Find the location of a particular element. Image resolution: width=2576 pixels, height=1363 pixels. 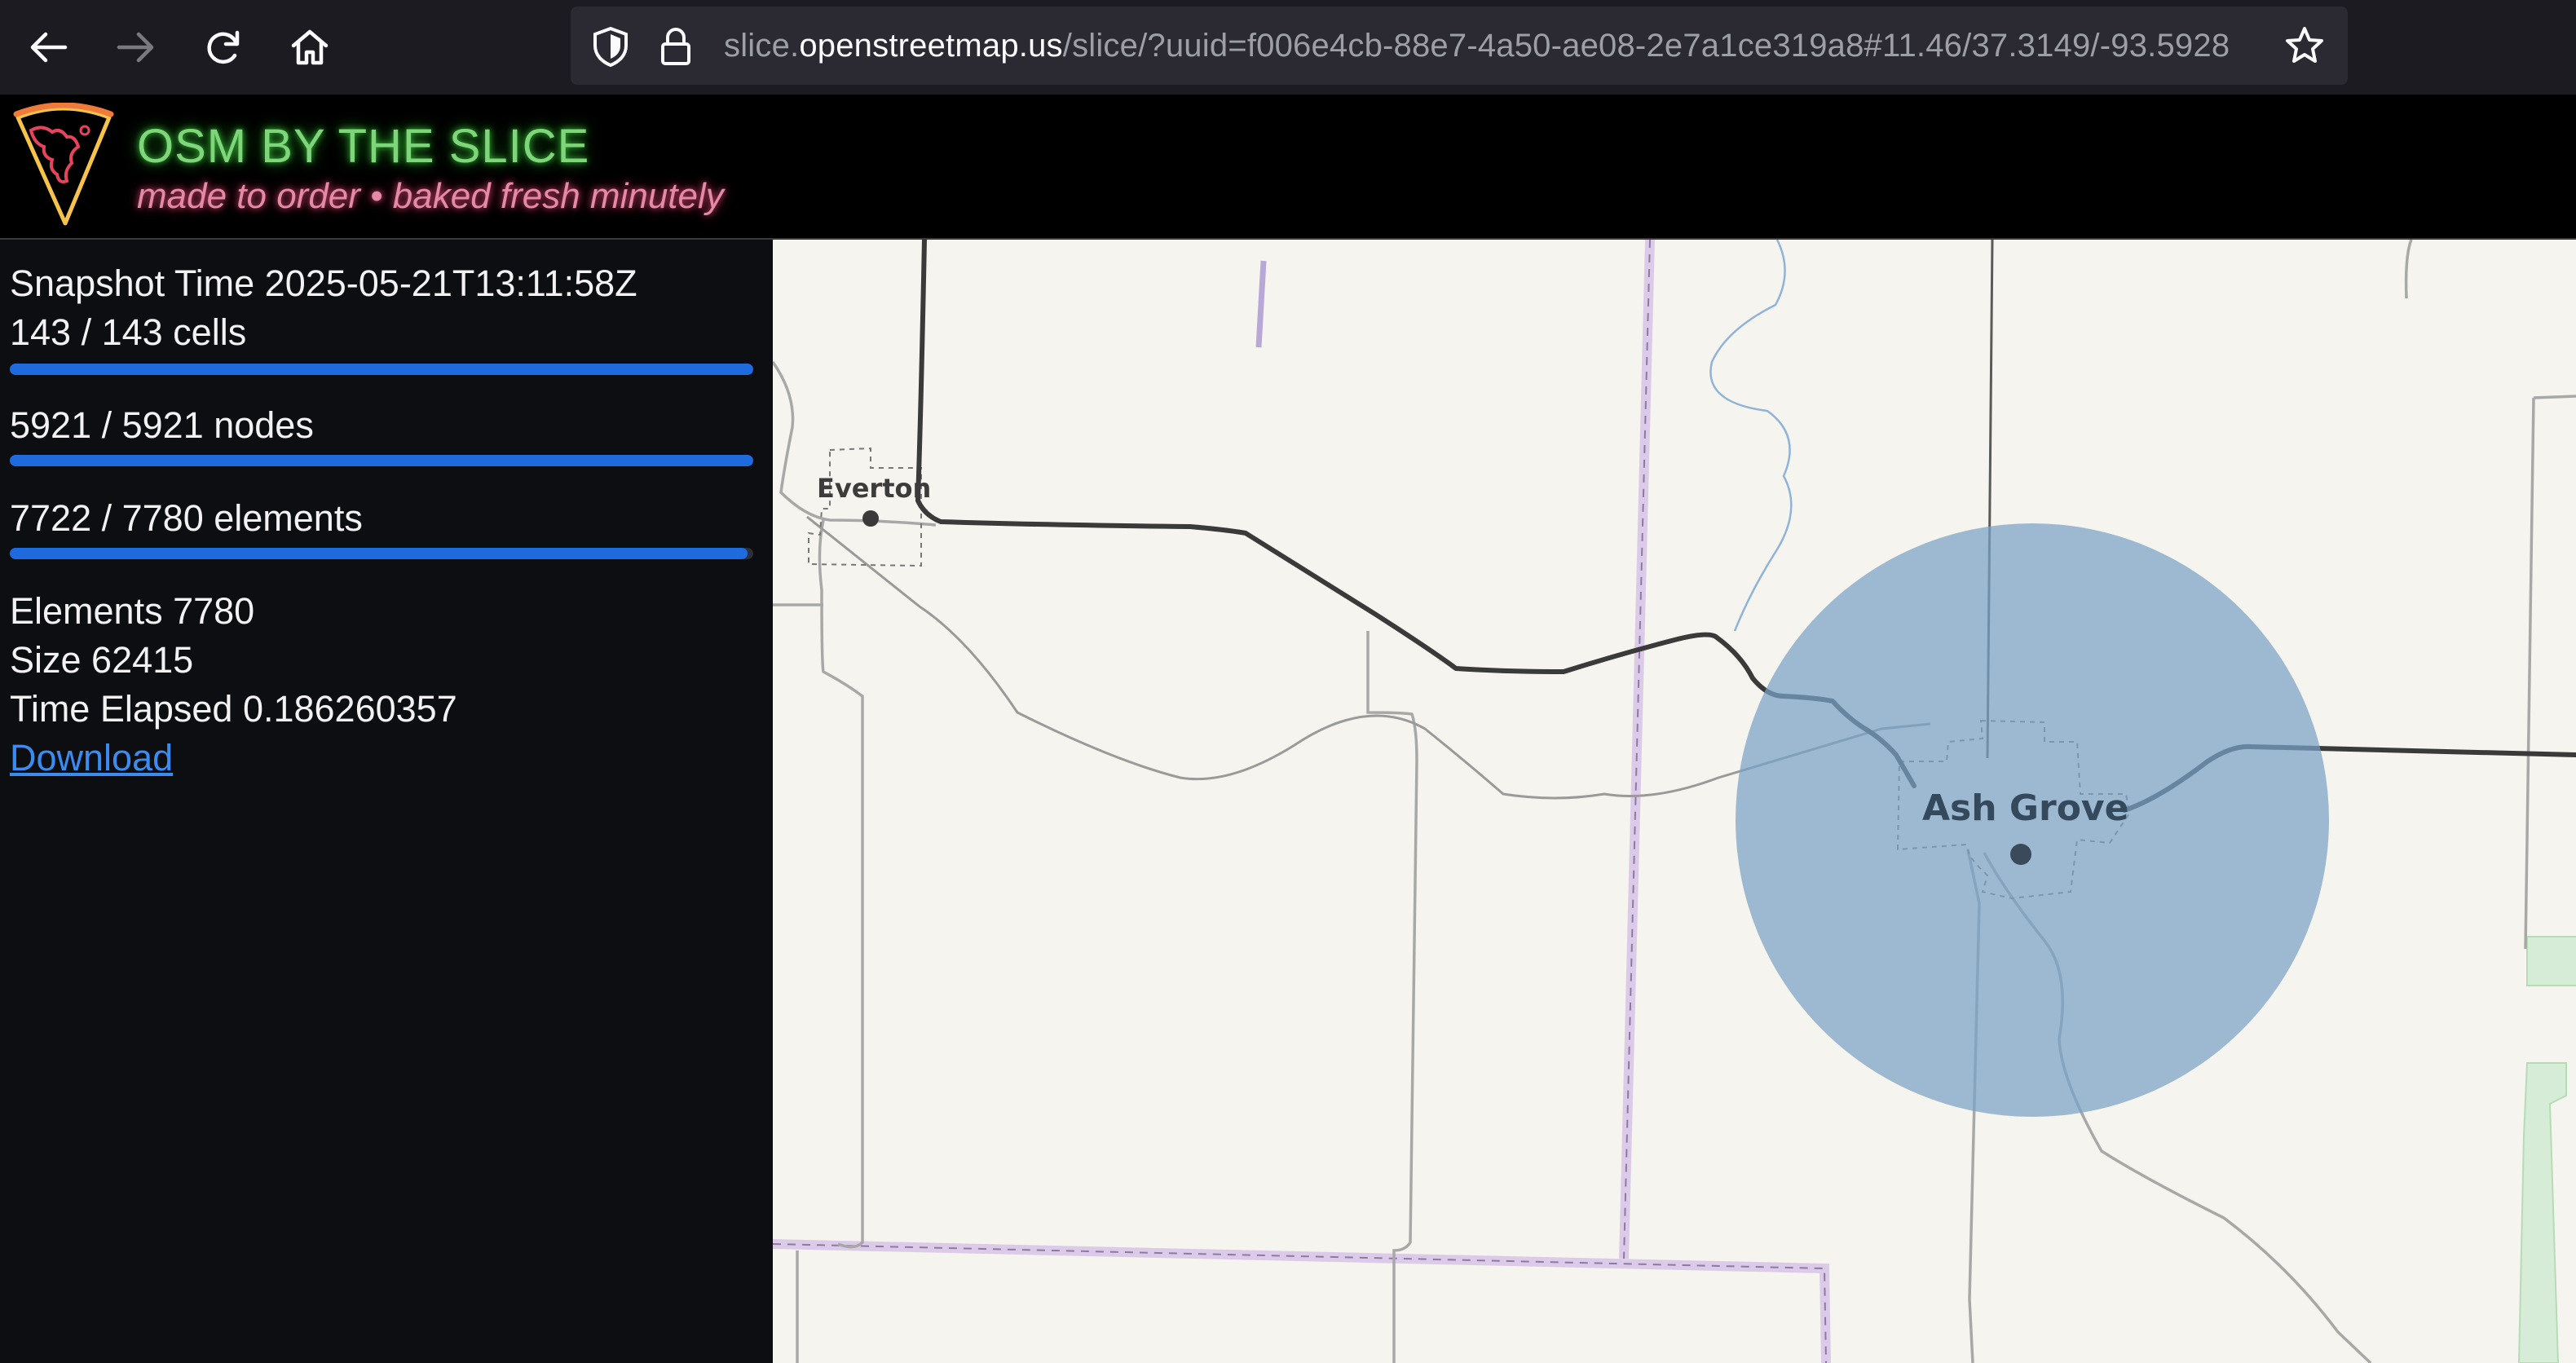

back-arrow-icon is located at coordinates (49, 47).